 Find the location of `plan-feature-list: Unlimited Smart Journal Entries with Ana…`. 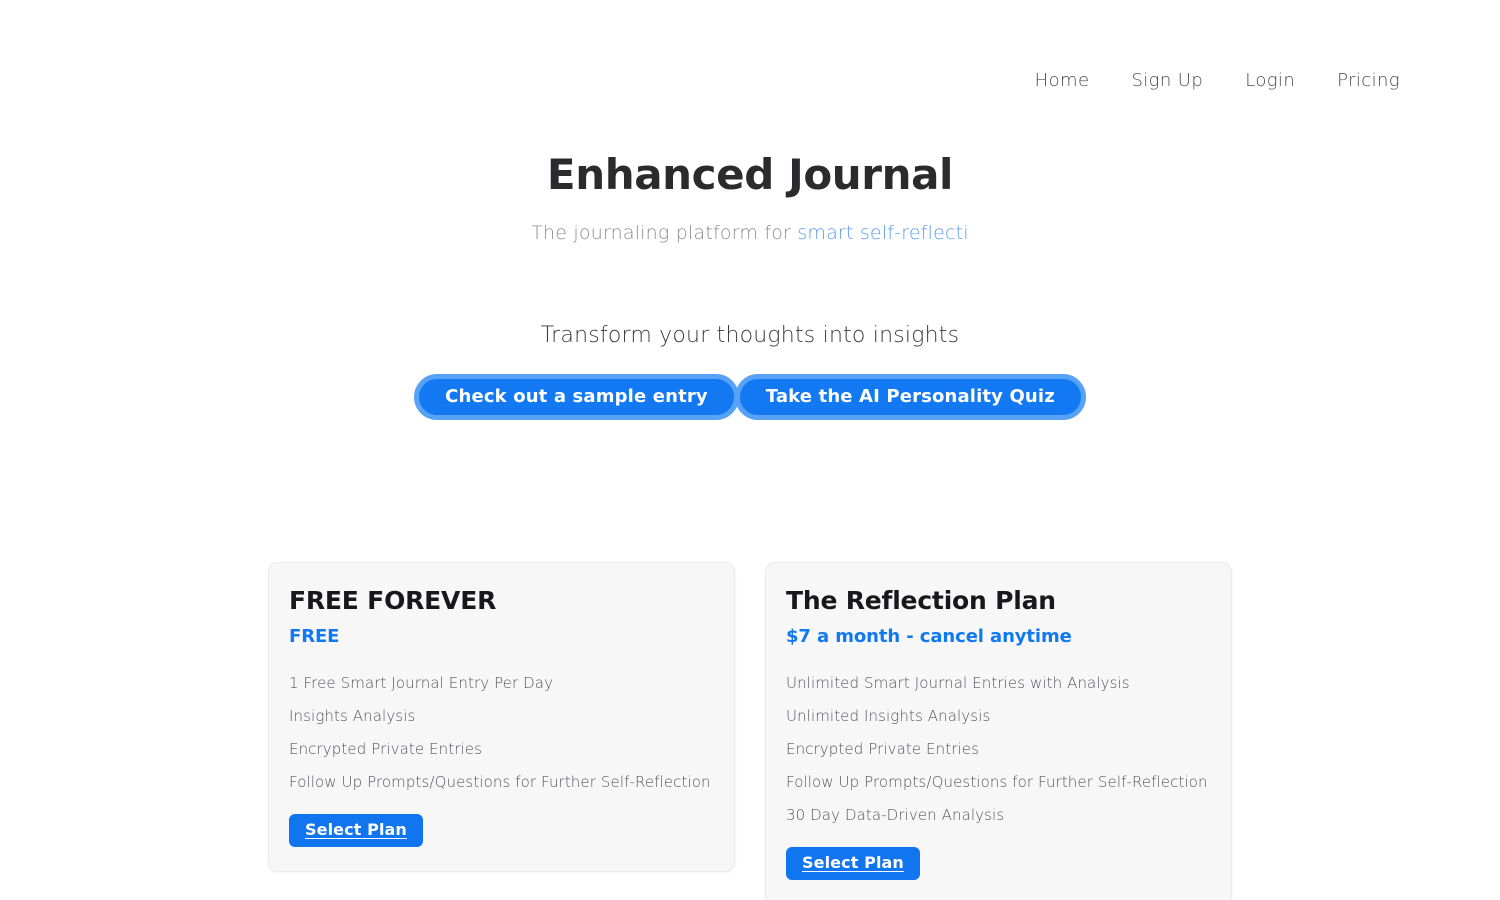

plan-feature-list: Unlimited Smart Journal Entries with Ana… is located at coordinates (998, 757).